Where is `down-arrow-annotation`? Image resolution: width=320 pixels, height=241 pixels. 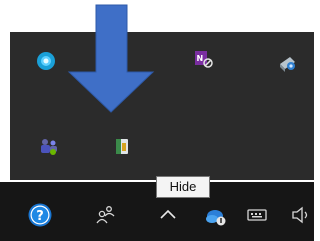 down-arrow-annotation is located at coordinates (111, 58).